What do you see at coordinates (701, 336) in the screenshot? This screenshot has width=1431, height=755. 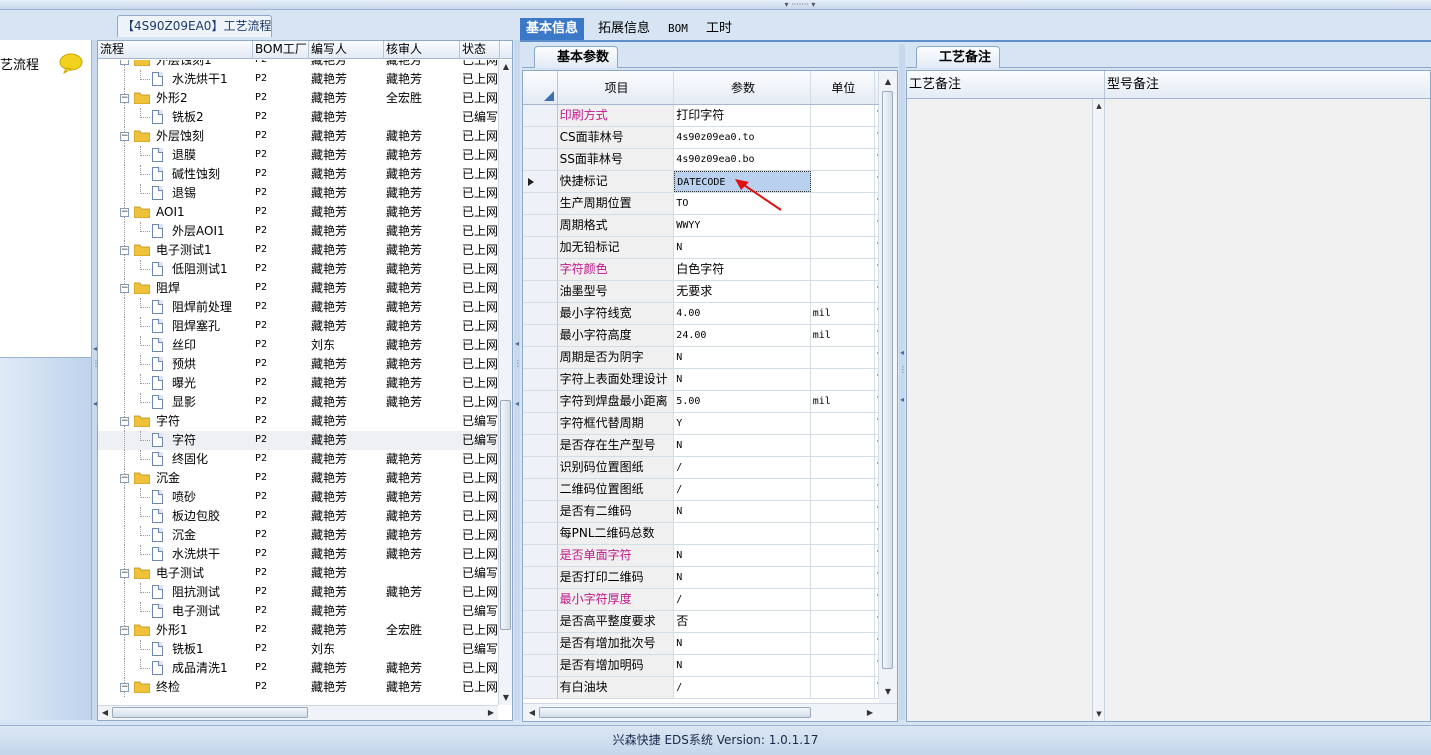 I see `param-row: 最小字符高度24.00milY` at bounding box center [701, 336].